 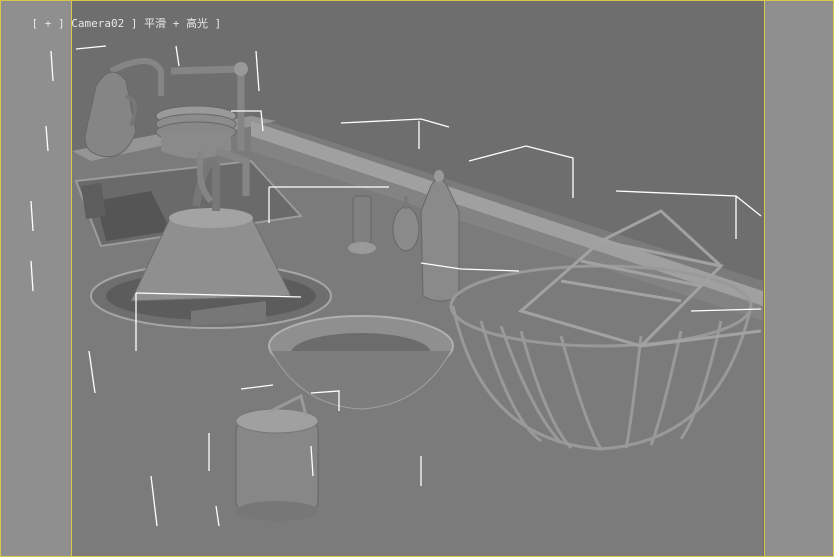 What do you see at coordinates (214, 23) in the screenshot?
I see `viewport-label-close: ]` at bounding box center [214, 23].